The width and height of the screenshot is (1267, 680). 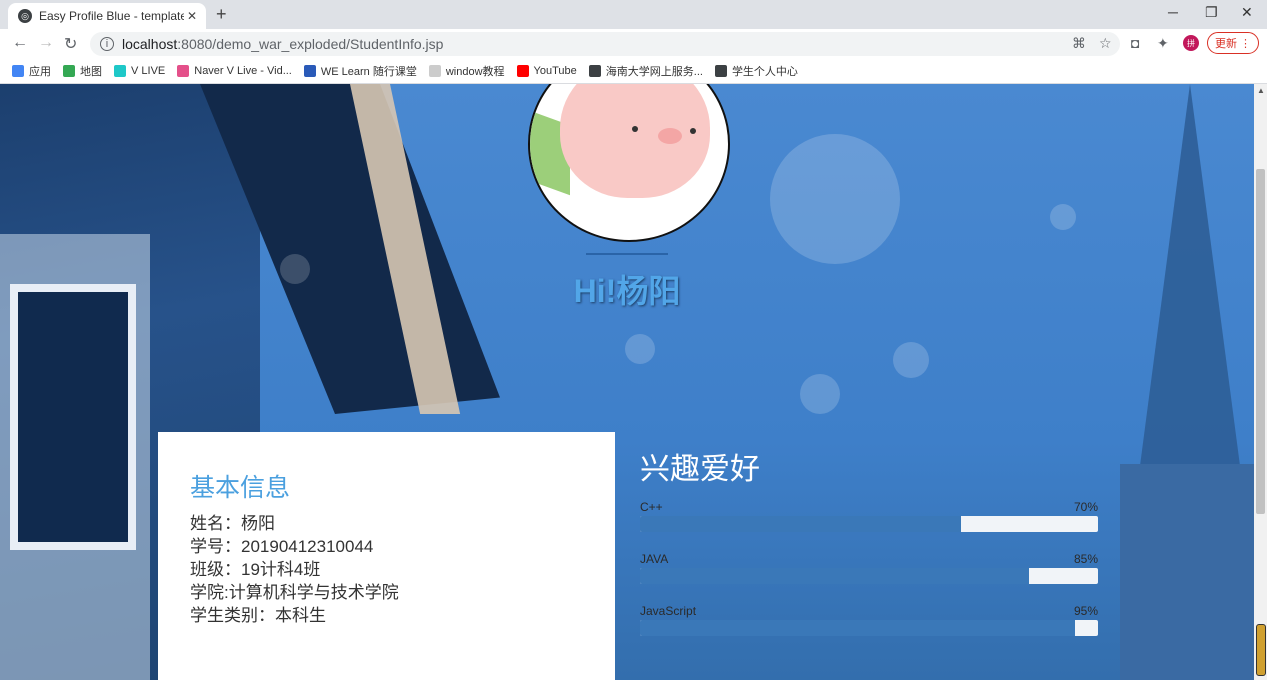 I want to click on skill-name: JAVA, so click(x=654, y=559).